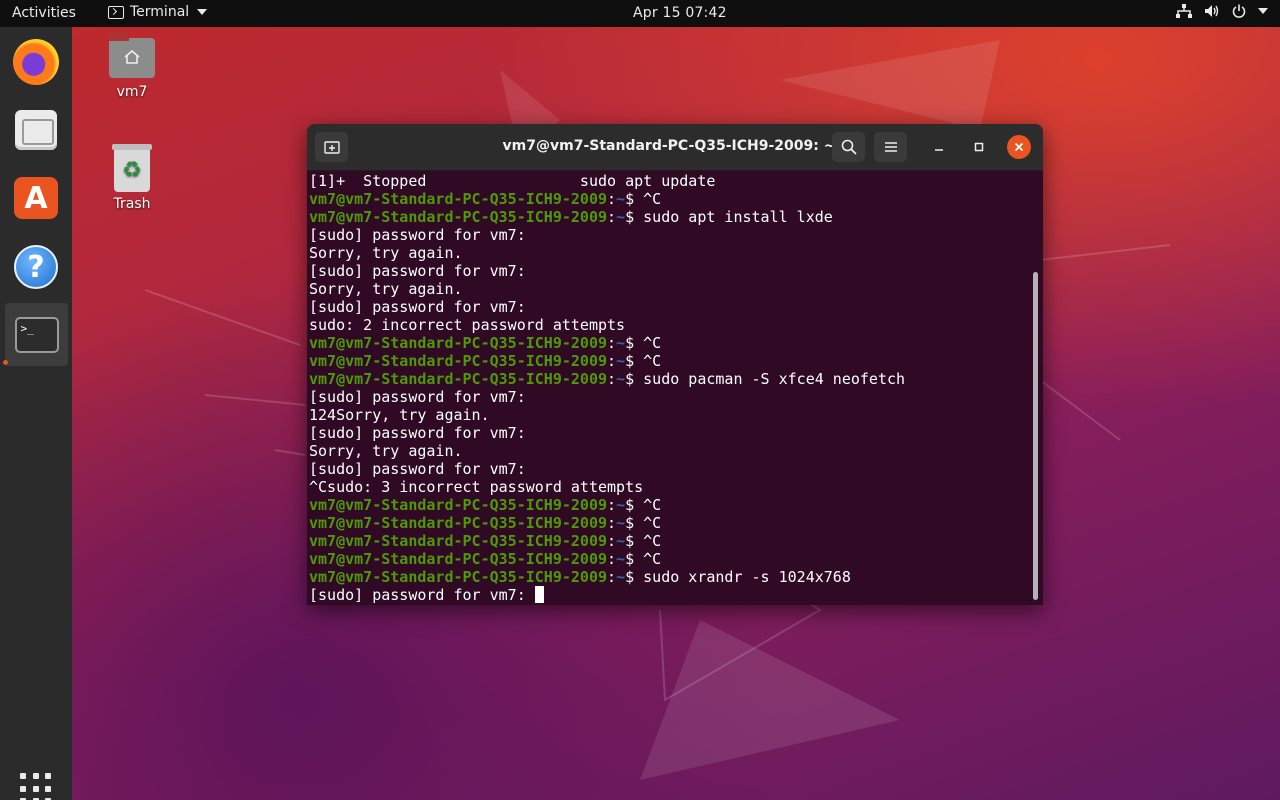 The height and width of the screenshot is (800, 1280). What do you see at coordinates (36, 786) in the screenshot?
I see `show-applications-icon` at bounding box center [36, 786].